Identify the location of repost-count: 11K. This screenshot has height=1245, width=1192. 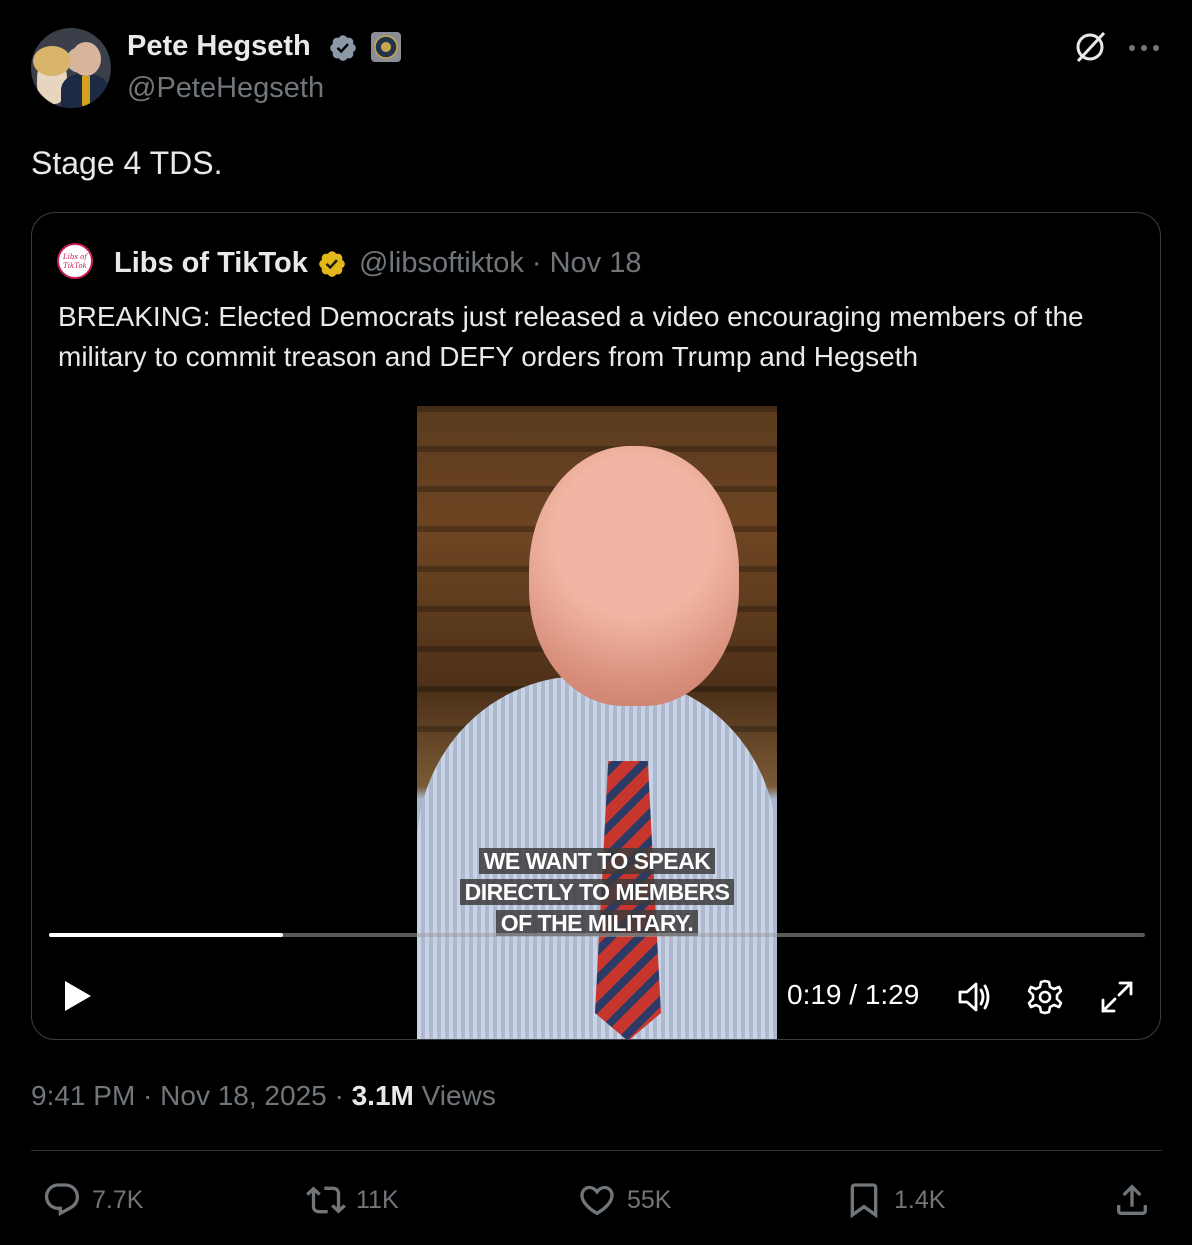
(377, 1199).